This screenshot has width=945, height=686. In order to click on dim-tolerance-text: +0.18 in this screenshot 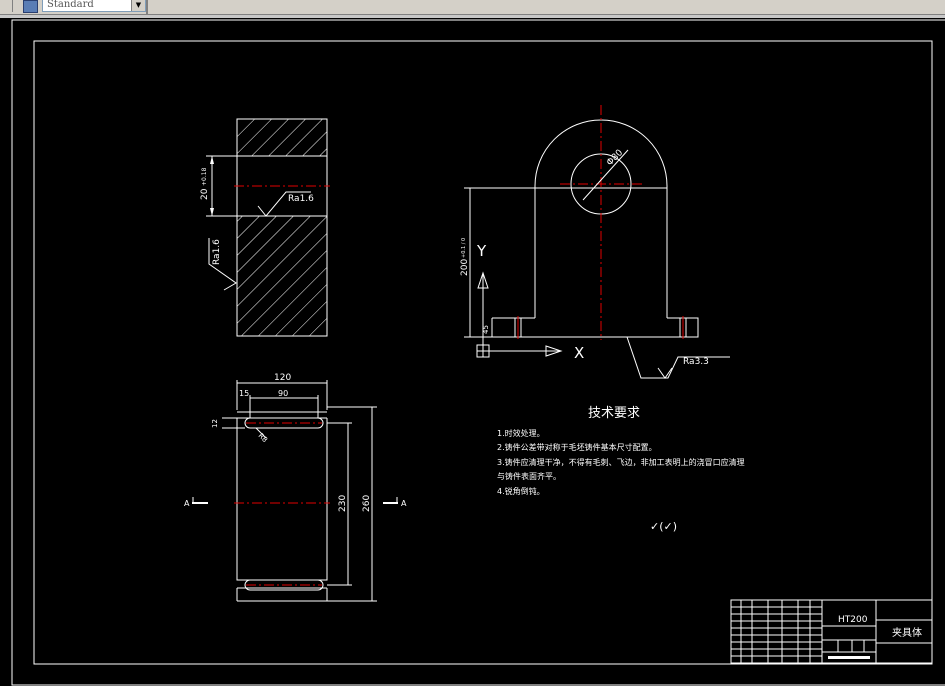, I will do `click(204, 176)`.